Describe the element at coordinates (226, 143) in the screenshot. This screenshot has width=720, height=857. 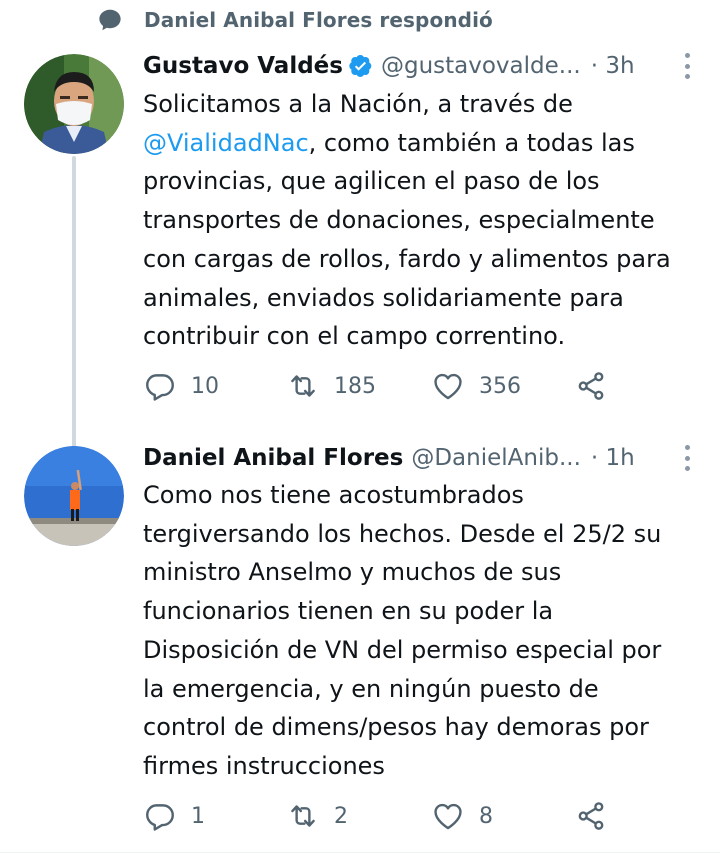
I see `mention-link: @VialidadNac` at that location.